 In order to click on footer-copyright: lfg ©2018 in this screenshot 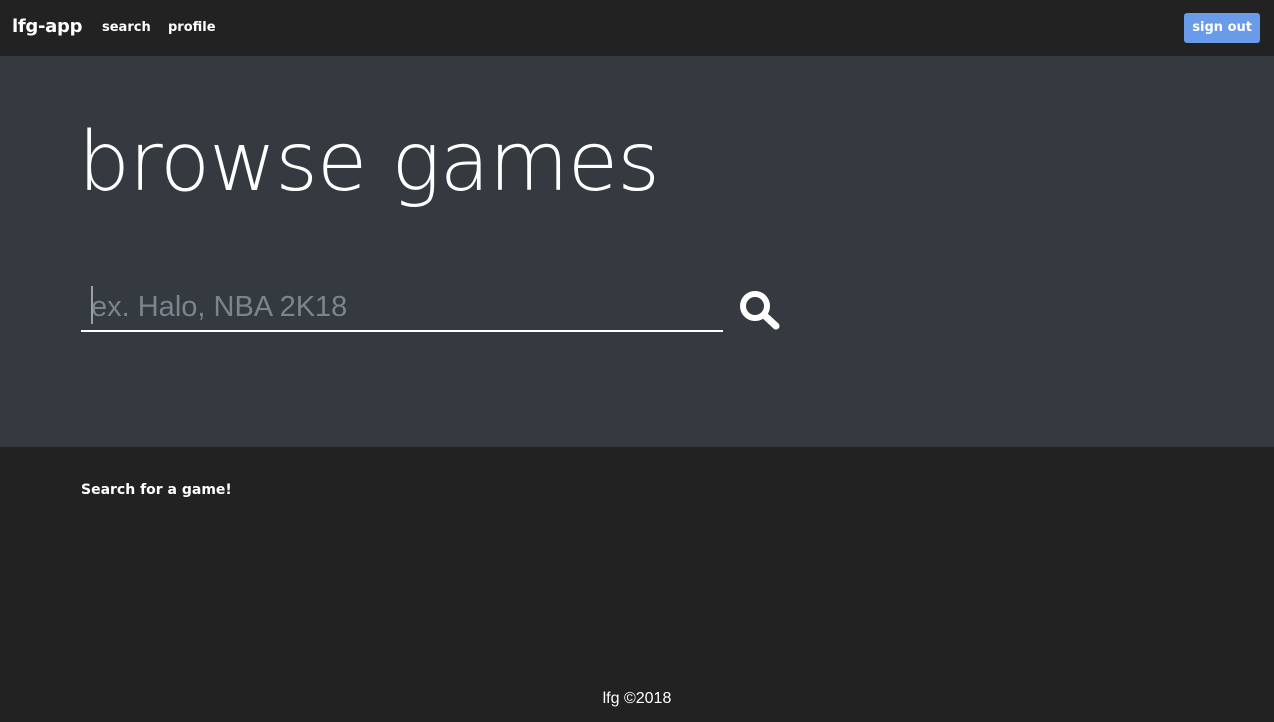, I will do `click(637, 698)`.